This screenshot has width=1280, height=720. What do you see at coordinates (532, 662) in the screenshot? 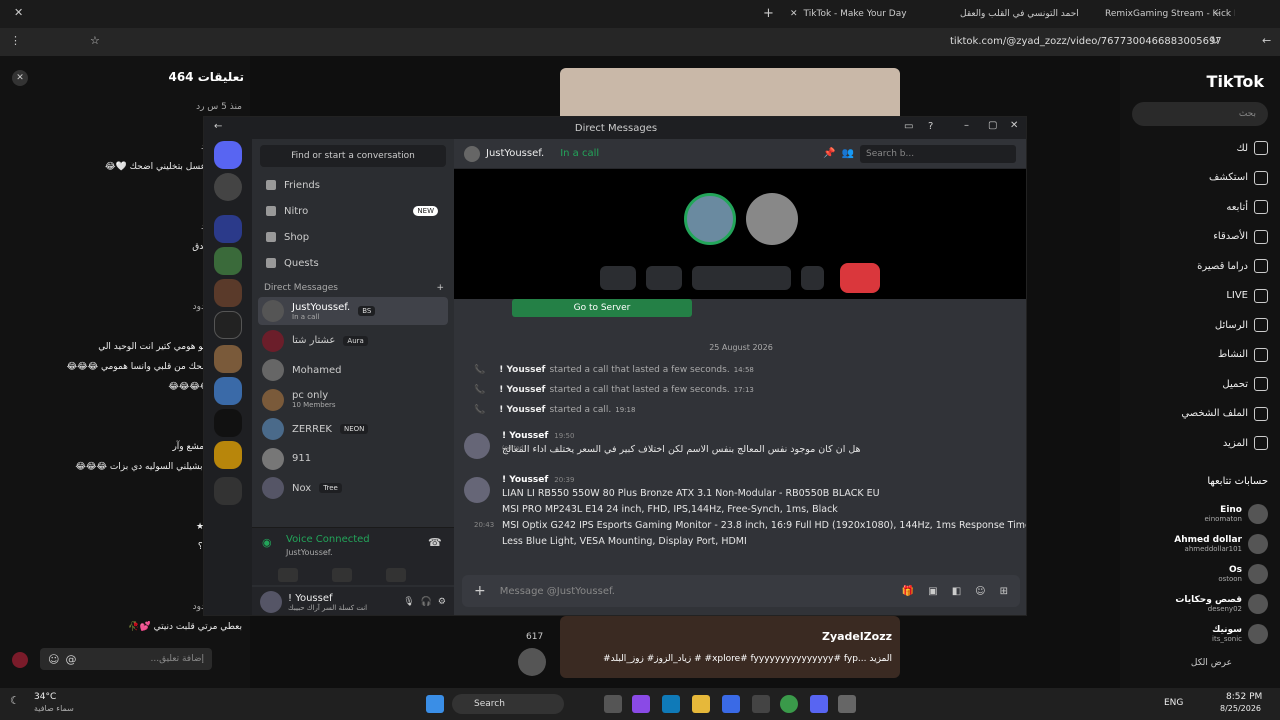
I see `author-avatar` at bounding box center [532, 662].